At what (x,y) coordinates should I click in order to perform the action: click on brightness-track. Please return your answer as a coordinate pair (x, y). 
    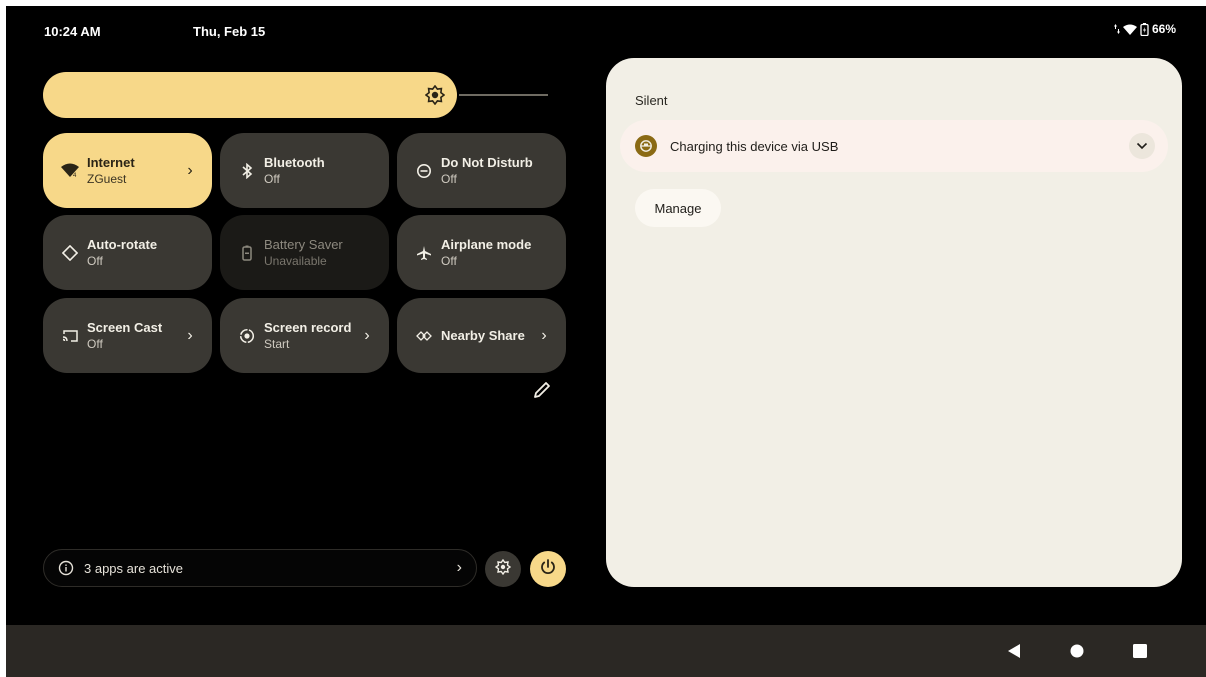
    Looking at the image, I should click on (503, 95).